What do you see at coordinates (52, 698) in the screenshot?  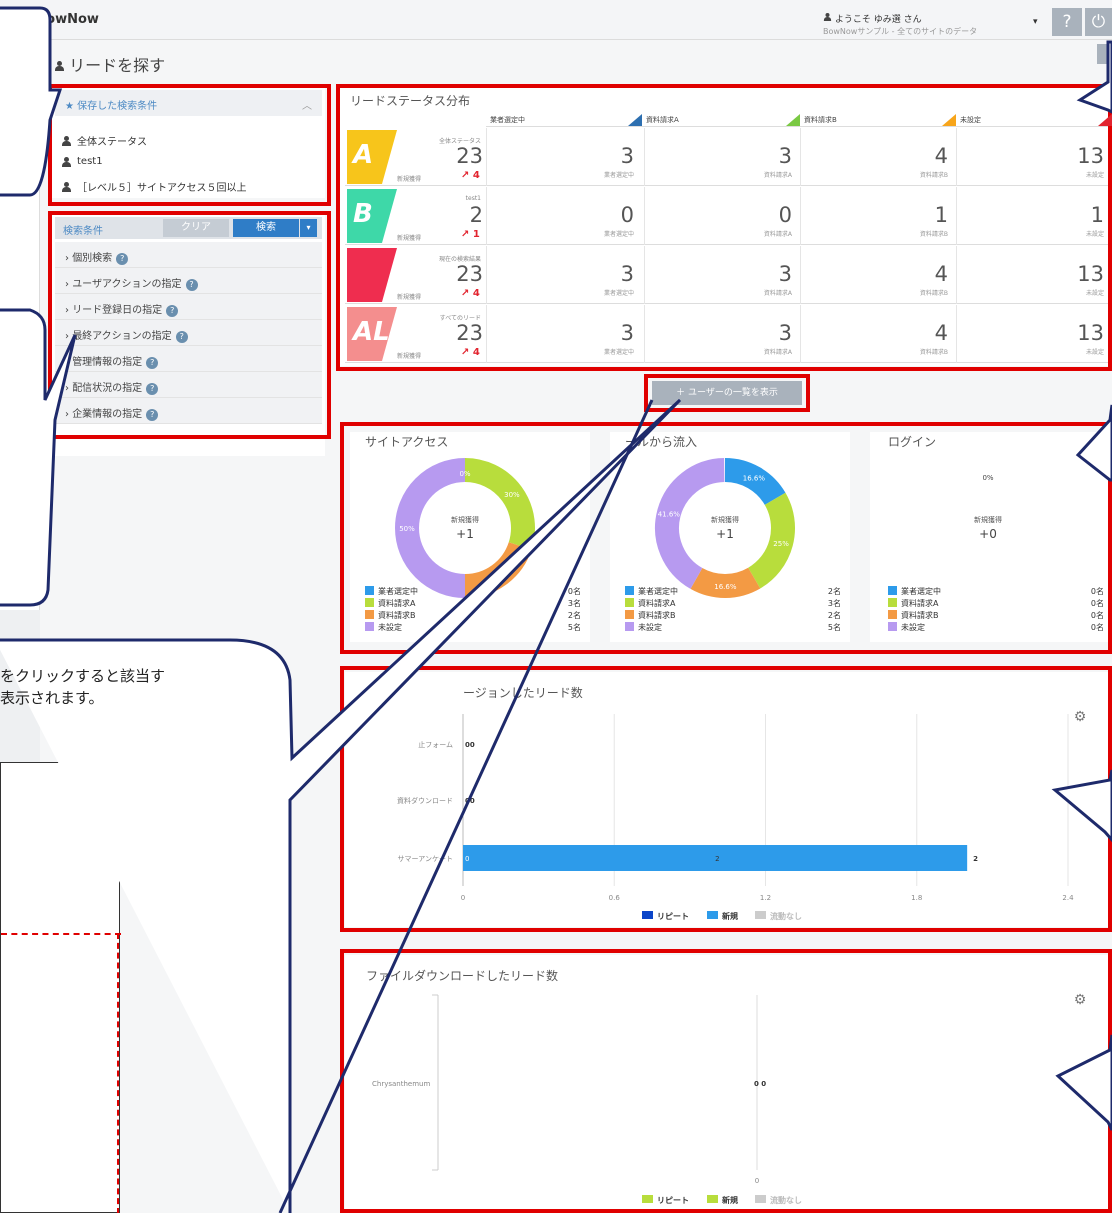 I see `bubble-text-line: 表示されます。` at bounding box center [52, 698].